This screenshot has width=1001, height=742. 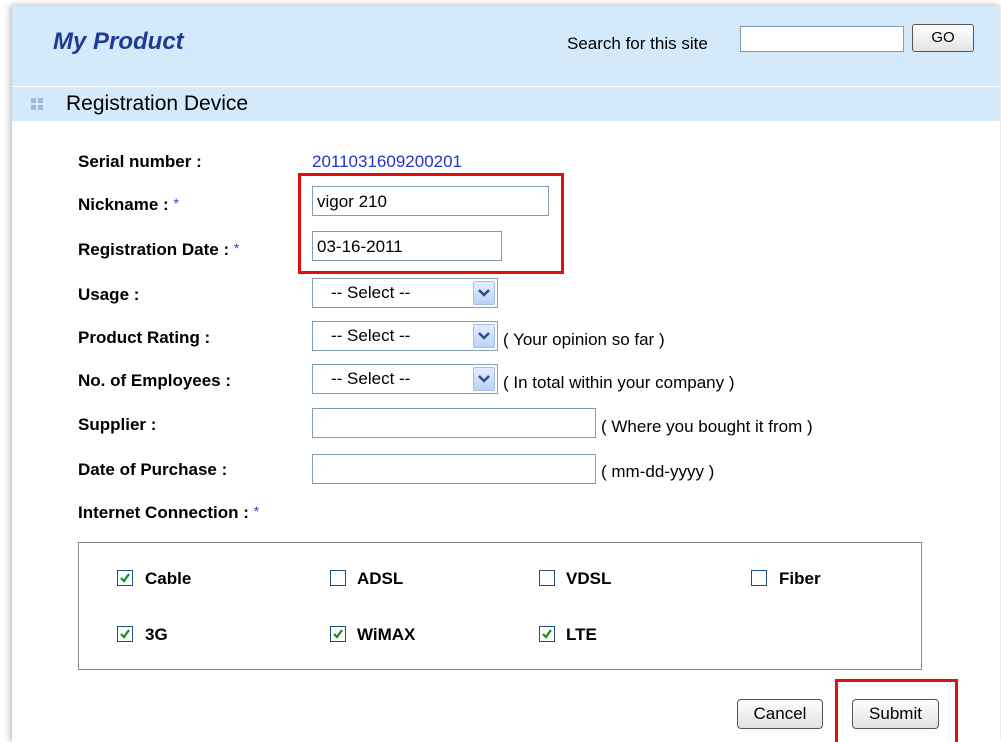 What do you see at coordinates (637, 43) in the screenshot?
I see `search-label: Search for this site` at bounding box center [637, 43].